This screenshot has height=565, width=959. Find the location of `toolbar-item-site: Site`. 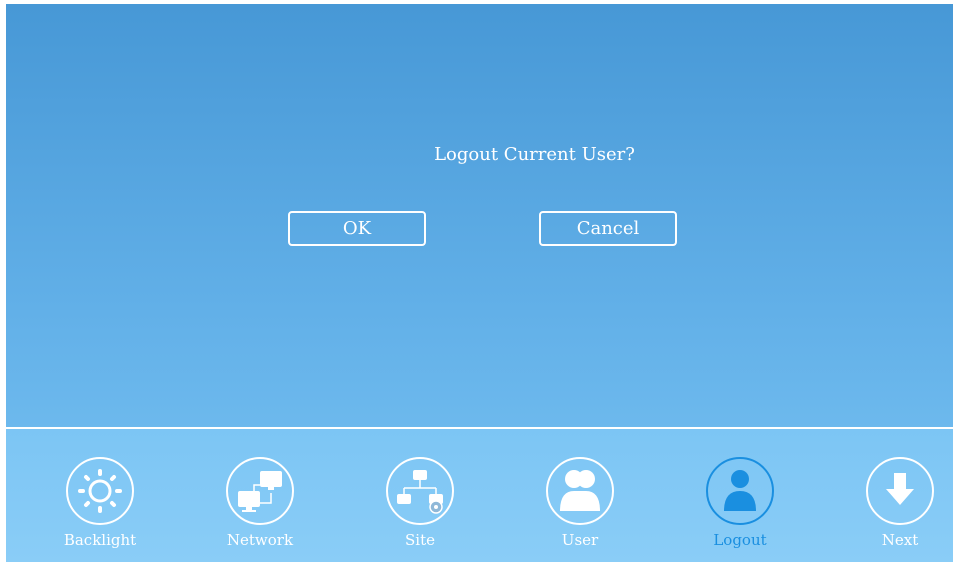

toolbar-item-site: Site is located at coordinates (420, 507).